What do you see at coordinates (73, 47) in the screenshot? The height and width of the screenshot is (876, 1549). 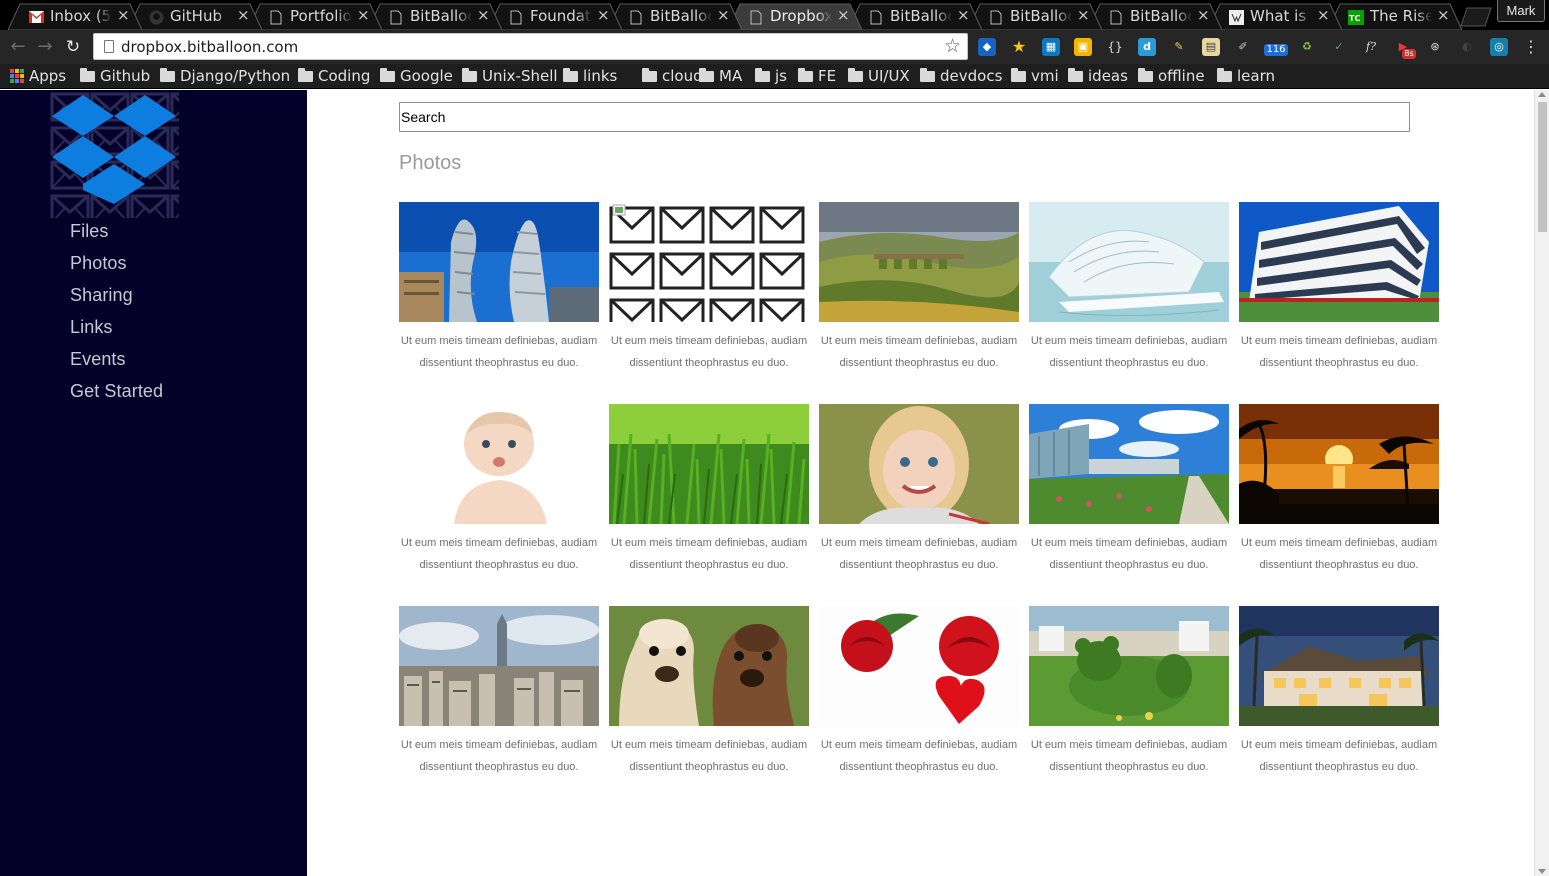 I see `reload-button: ↻` at bounding box center [73, 47].